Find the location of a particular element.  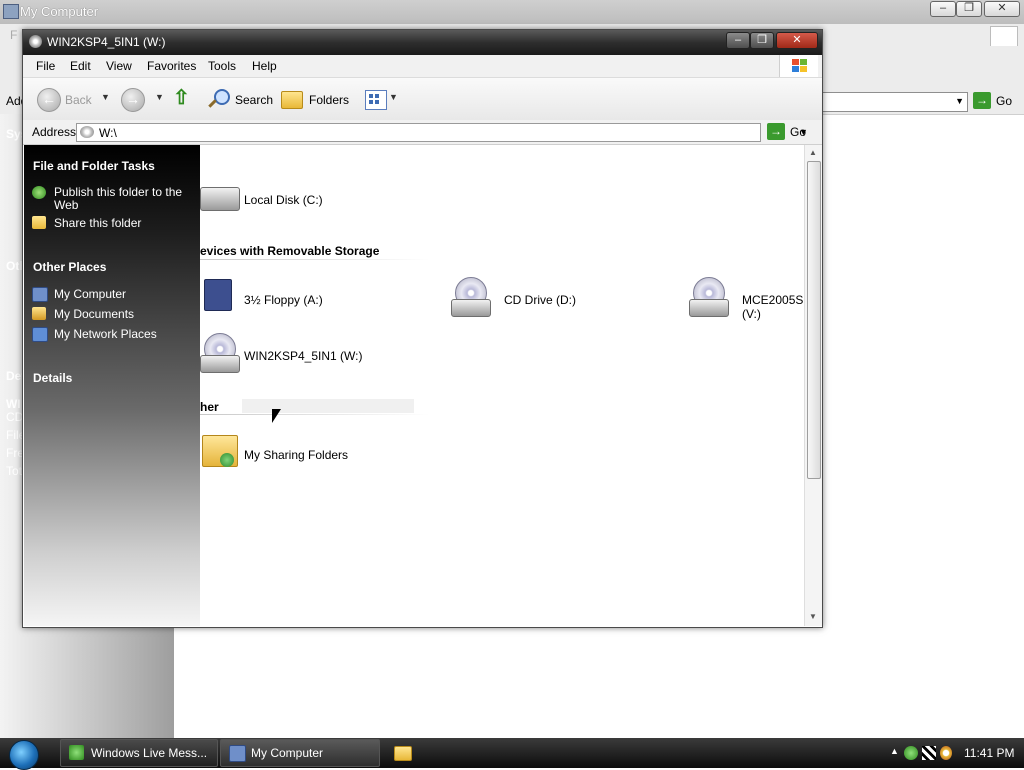

search-icon is located at coordinates (218, 99).